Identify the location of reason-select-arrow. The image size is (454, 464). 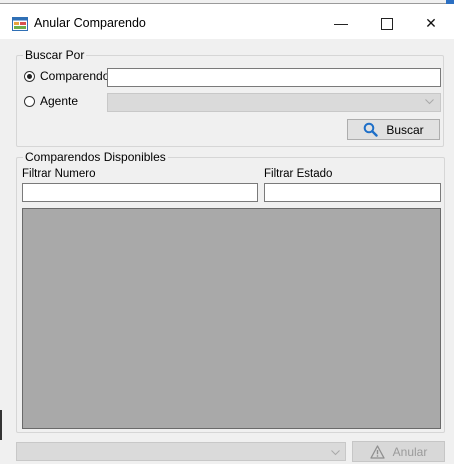
(336, 451).